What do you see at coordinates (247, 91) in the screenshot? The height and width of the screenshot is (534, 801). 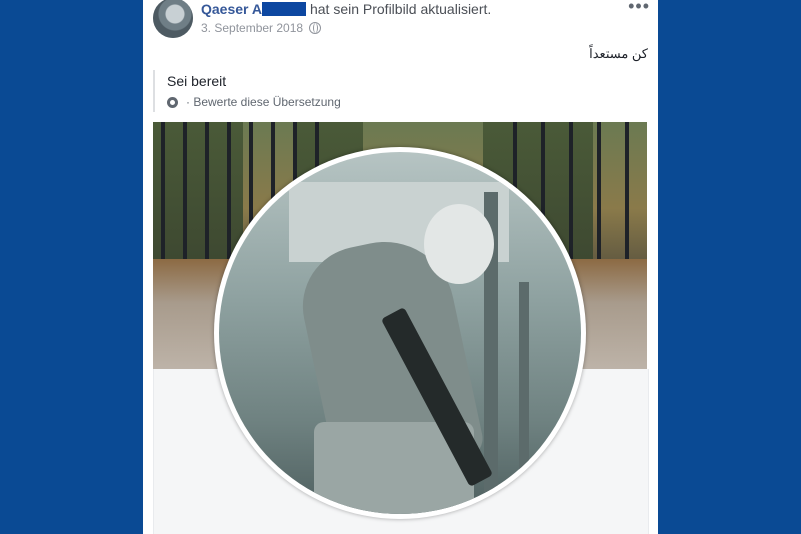 I see `translation-block: Sei bereit · Bewerte diese Übersetzung` at bounding box center [247, 91].